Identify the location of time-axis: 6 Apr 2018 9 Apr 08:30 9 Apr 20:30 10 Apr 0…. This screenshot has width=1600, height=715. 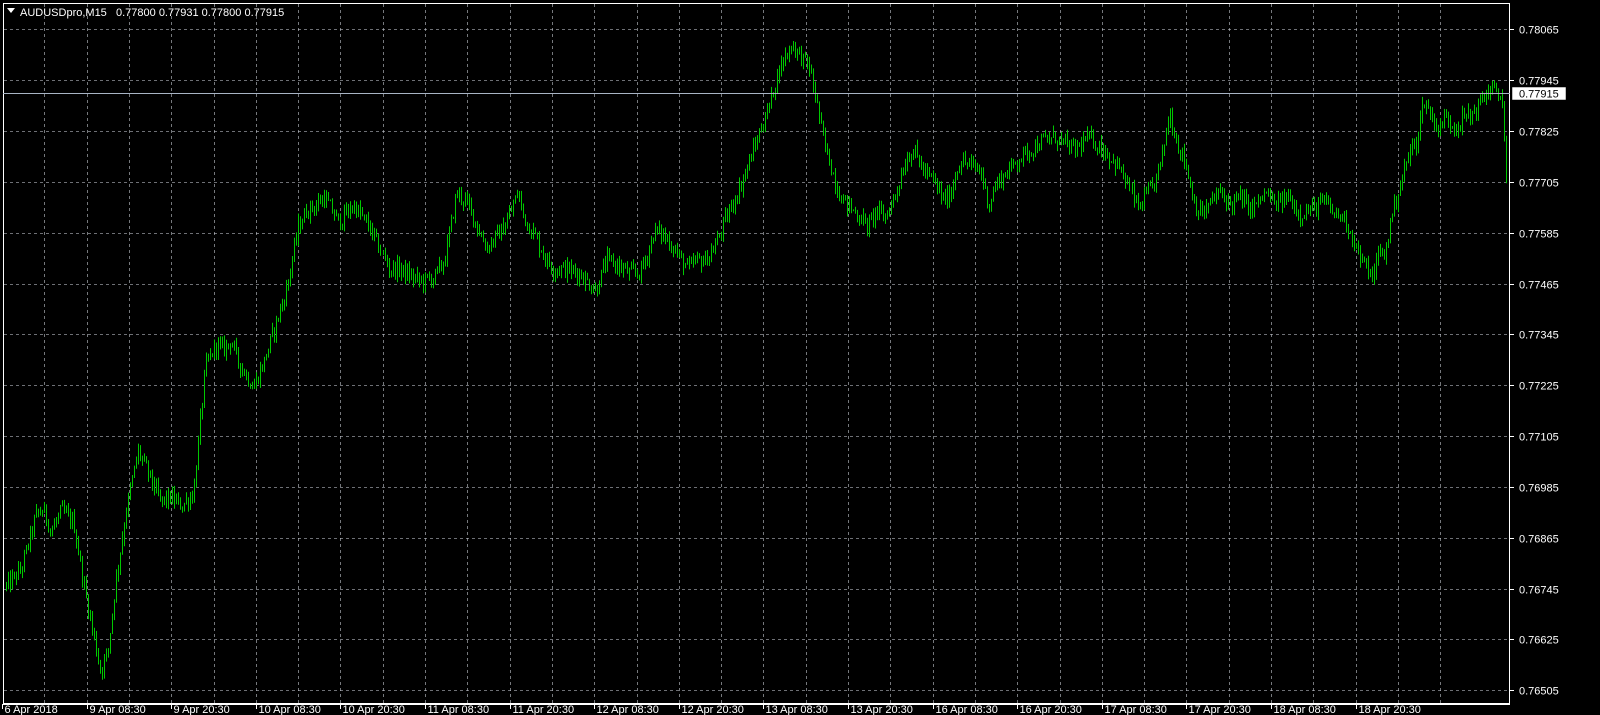
(711, 709).